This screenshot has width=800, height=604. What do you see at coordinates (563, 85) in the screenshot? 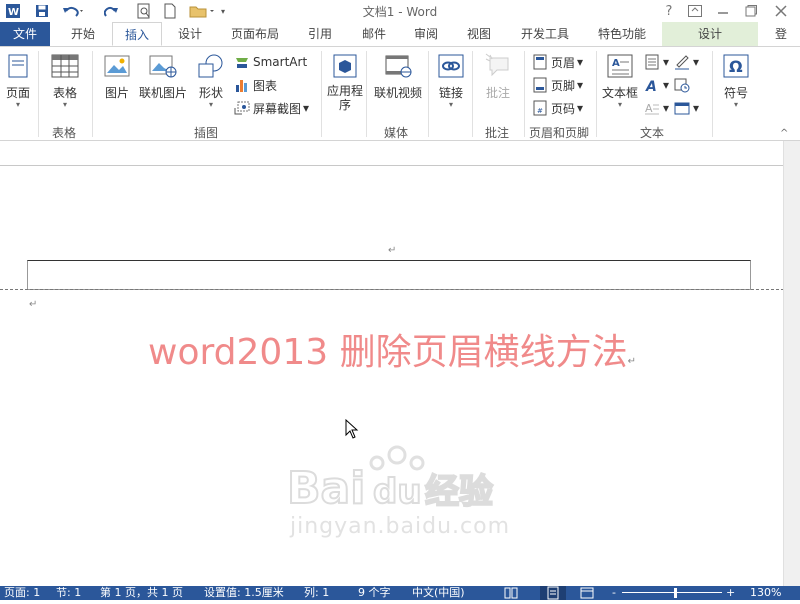
I see `footer-label: 页脚` at bounding box center [563, 85].